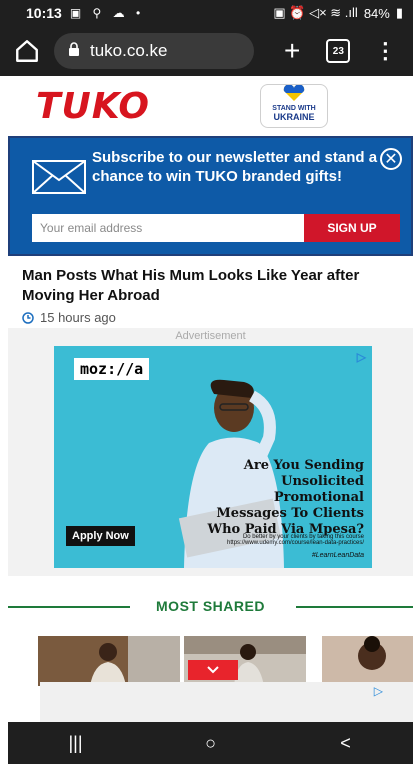 The height and width of the screenshot is (764, 413). I want to click on new-tab-button: +, so click(292, 51).